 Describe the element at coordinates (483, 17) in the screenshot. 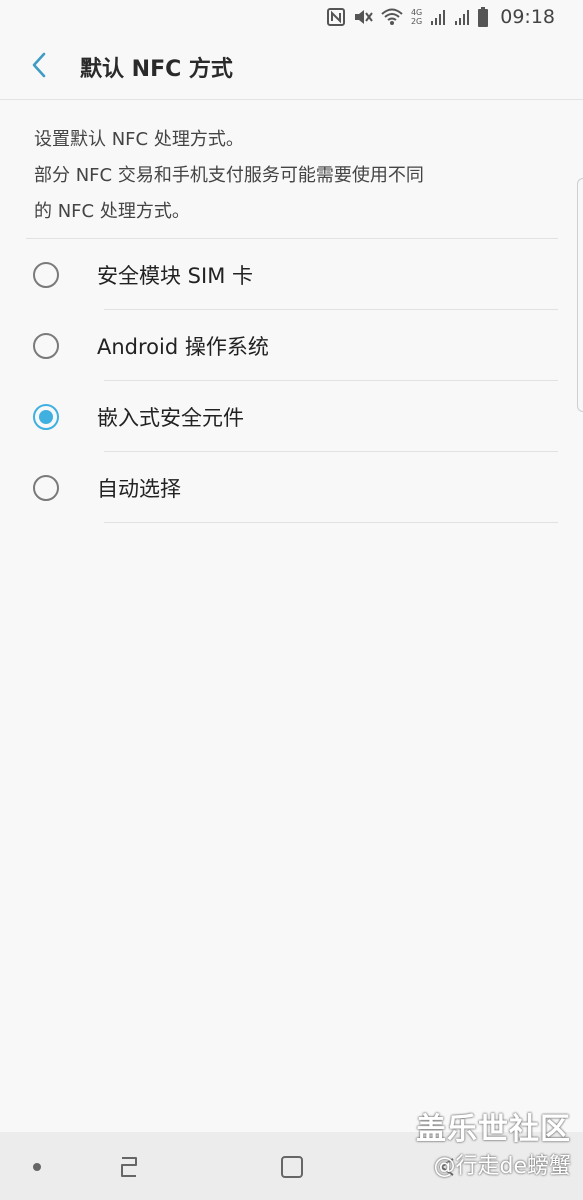

I see `battery-icon` at that location.